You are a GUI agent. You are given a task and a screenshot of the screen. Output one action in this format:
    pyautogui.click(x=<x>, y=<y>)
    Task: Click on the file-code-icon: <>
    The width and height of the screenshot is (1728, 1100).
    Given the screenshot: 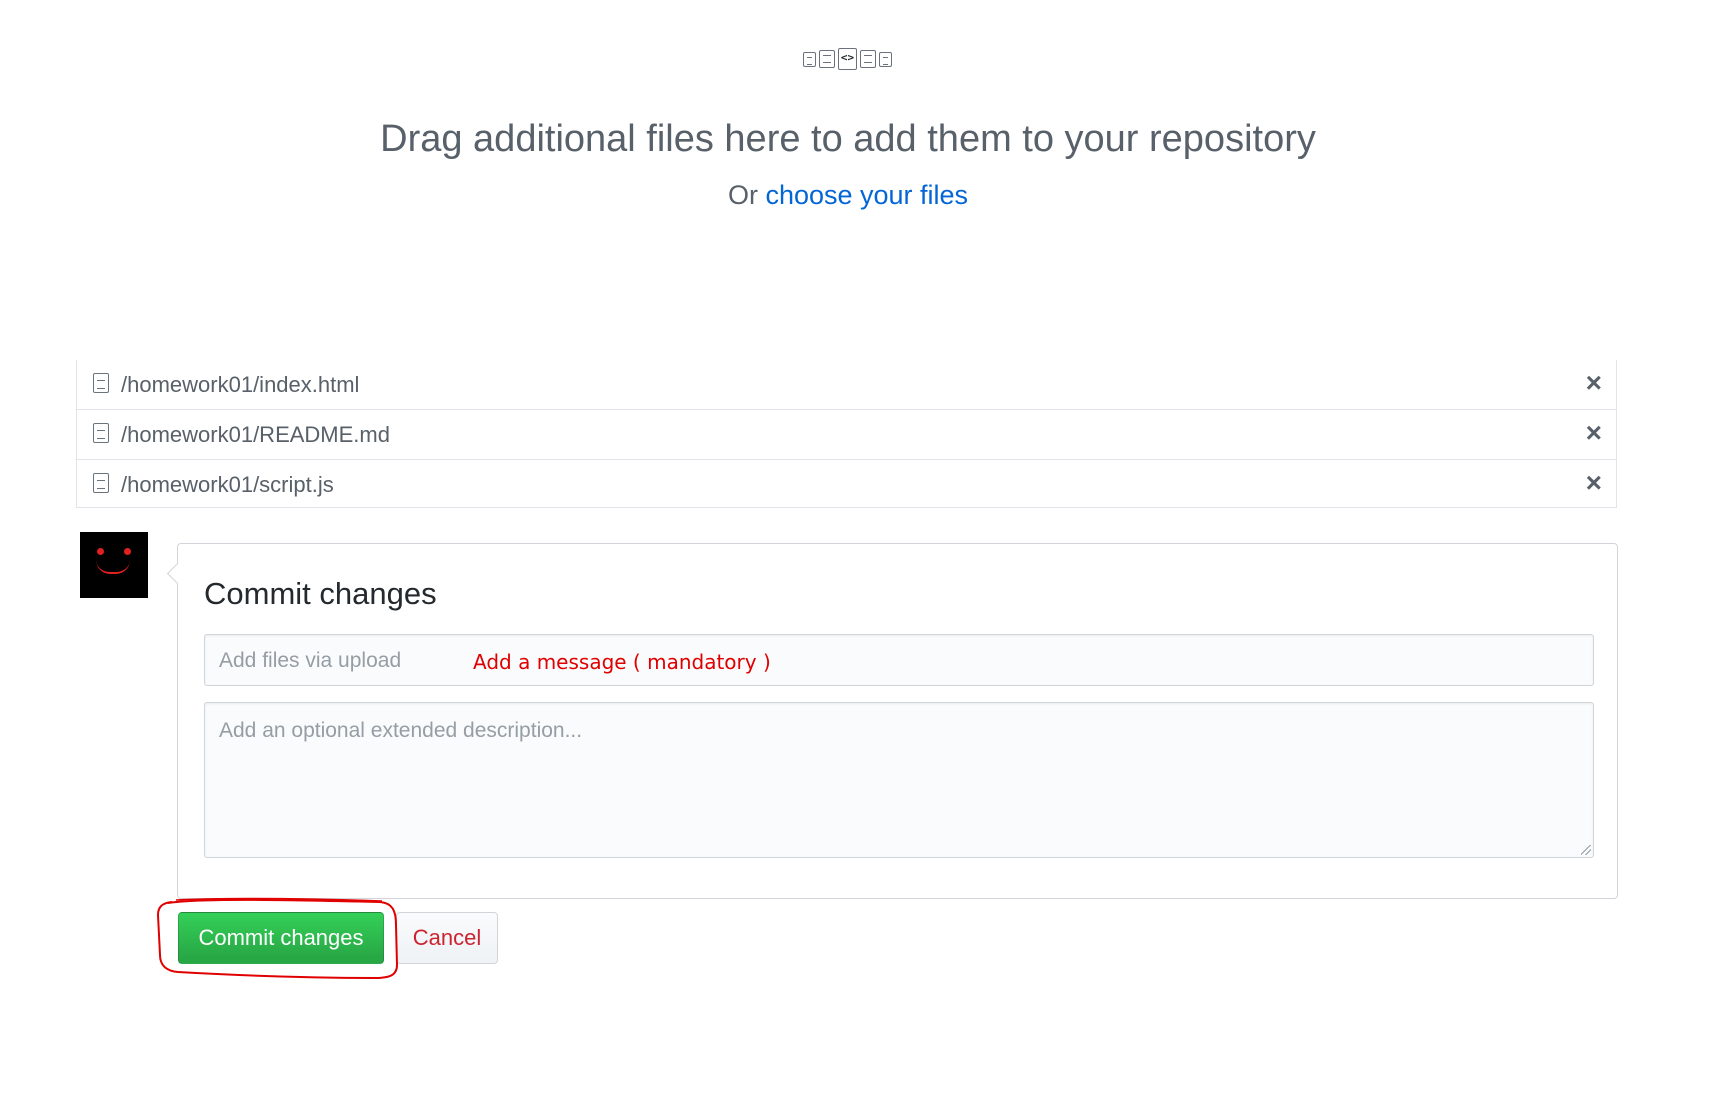 What is the action you would take?
    pyautogui.click(x=847, y=59)
    